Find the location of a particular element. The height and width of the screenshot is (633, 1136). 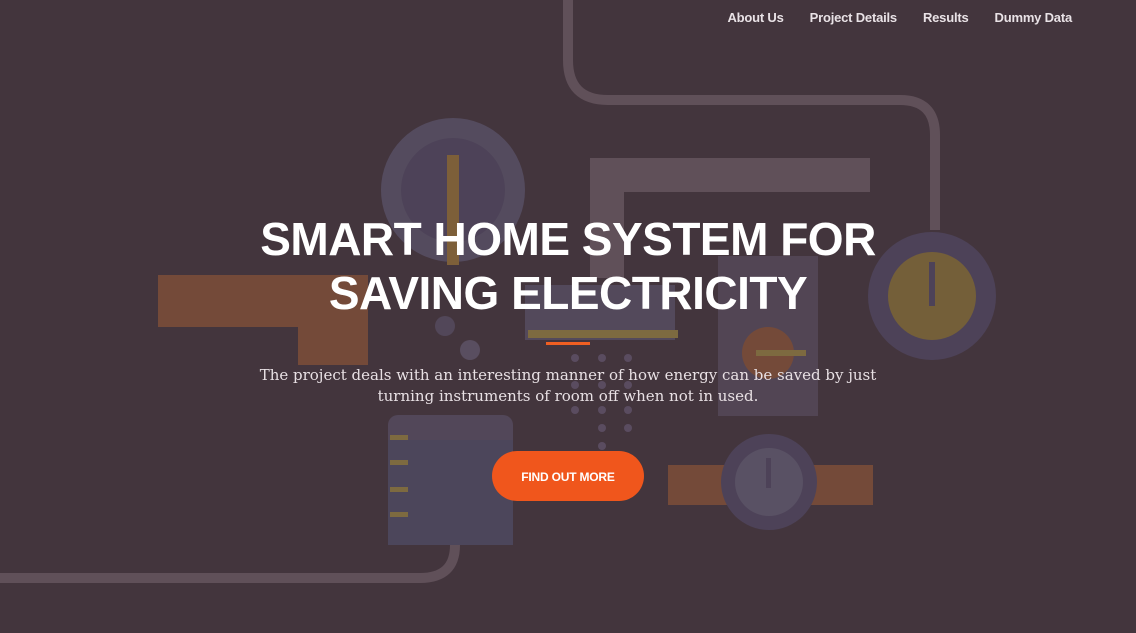

find-out-more-button: FIND OUT MORE is located at coordinates (568, 476).